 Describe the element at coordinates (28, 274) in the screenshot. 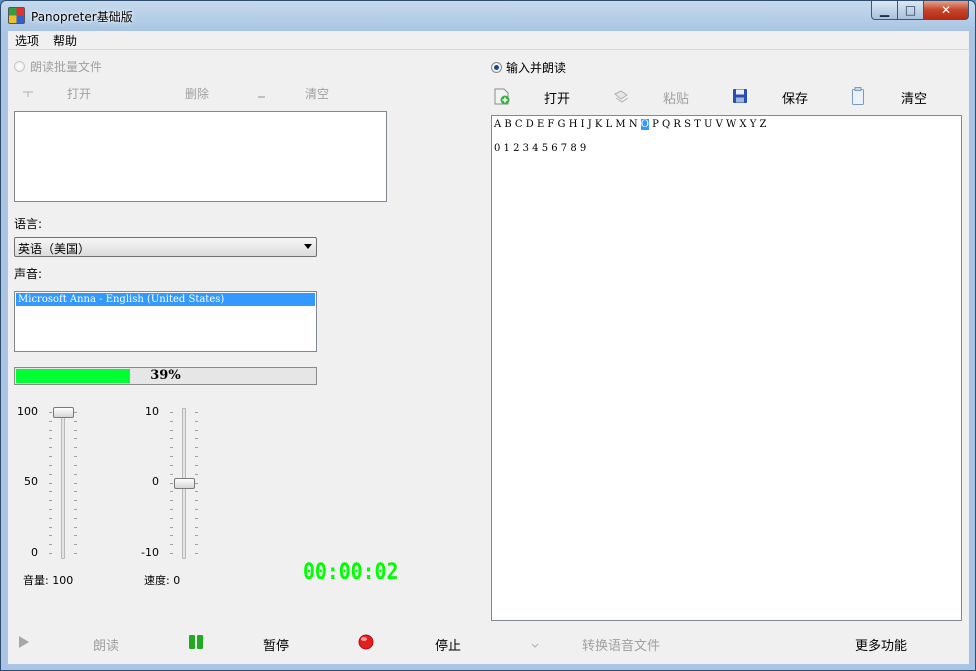

I see `voice-label: 声音:` at that location.